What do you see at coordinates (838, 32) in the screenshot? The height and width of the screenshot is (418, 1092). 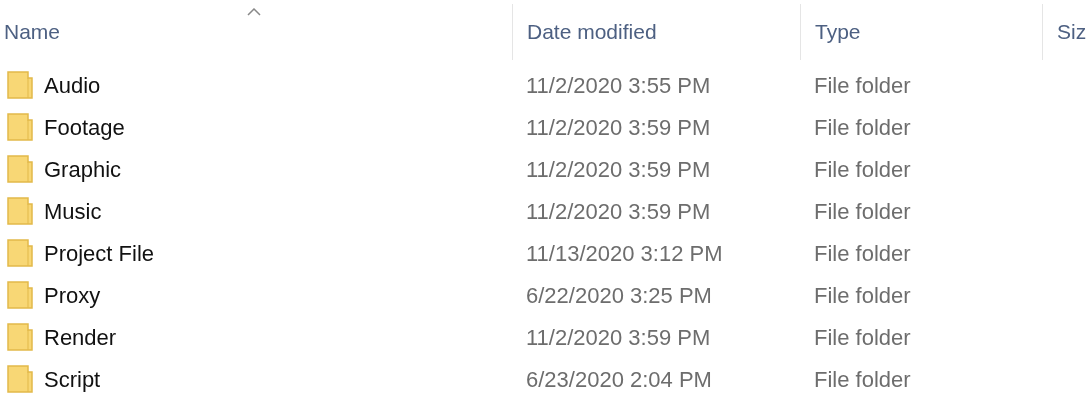 I see `column-header: Type` at bounding box center [838, 32].